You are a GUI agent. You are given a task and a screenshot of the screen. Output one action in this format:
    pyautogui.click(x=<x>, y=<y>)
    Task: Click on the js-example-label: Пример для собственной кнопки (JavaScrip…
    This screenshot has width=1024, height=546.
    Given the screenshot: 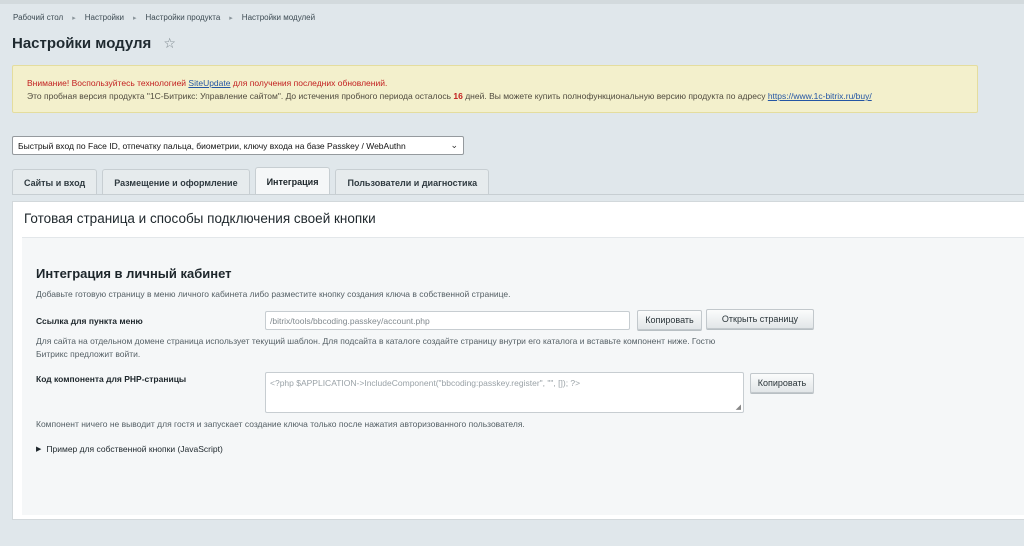 What is the action you would take?
    pyautogui.click(x=134, y=449)
    